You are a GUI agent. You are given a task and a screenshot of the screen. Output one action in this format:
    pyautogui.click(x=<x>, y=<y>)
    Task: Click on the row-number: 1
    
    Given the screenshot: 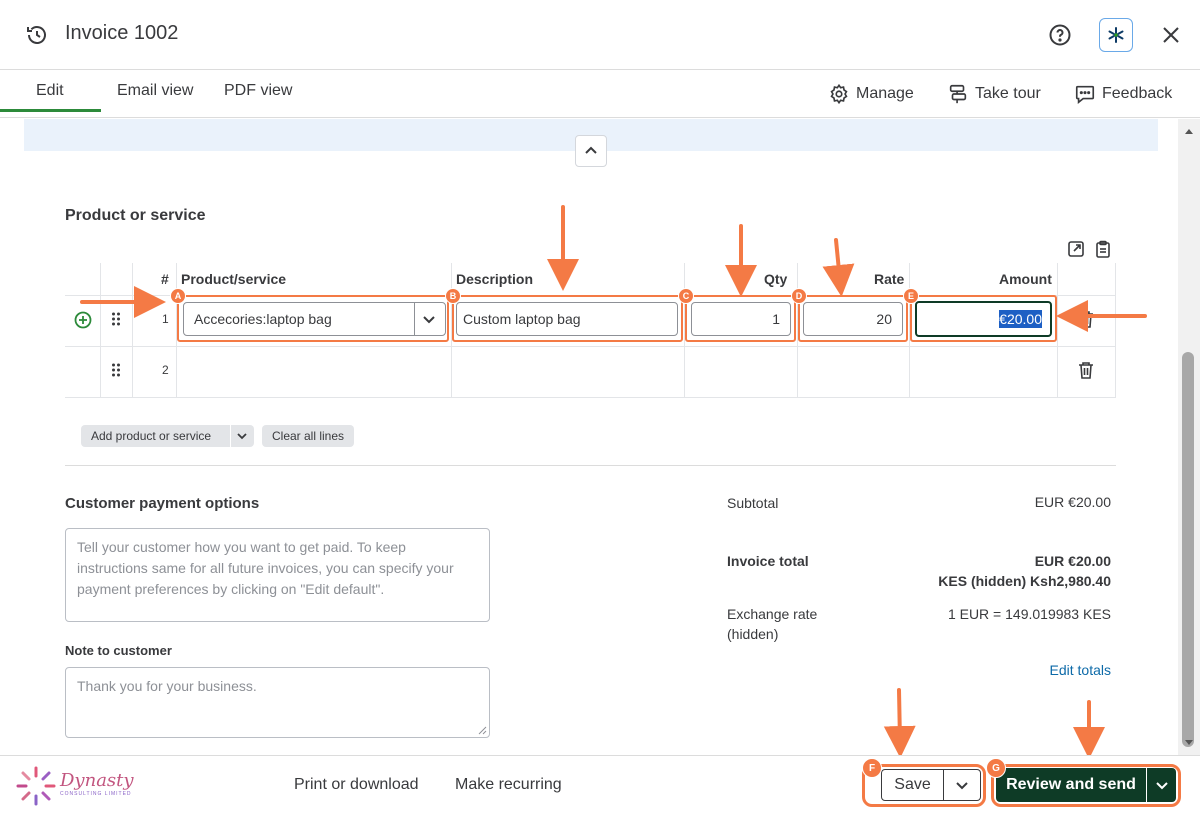 What is the action you would take?
    pyautogui.click(x=165, y=319)
    